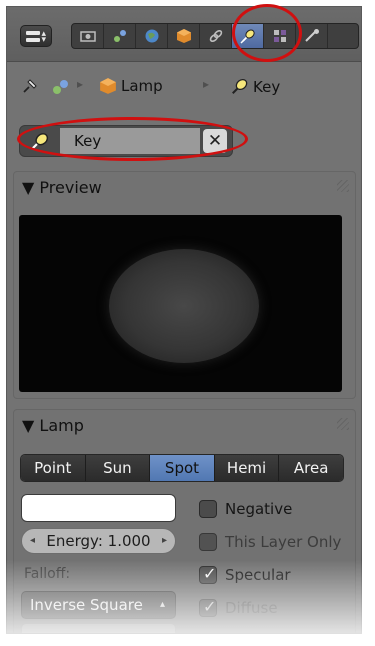 The width and height of the screenshot is (375, 646). Describe the element at coordinates (283, 542) in the screenshot. I see `this-layer-only-label: This Layer Only` at that location.